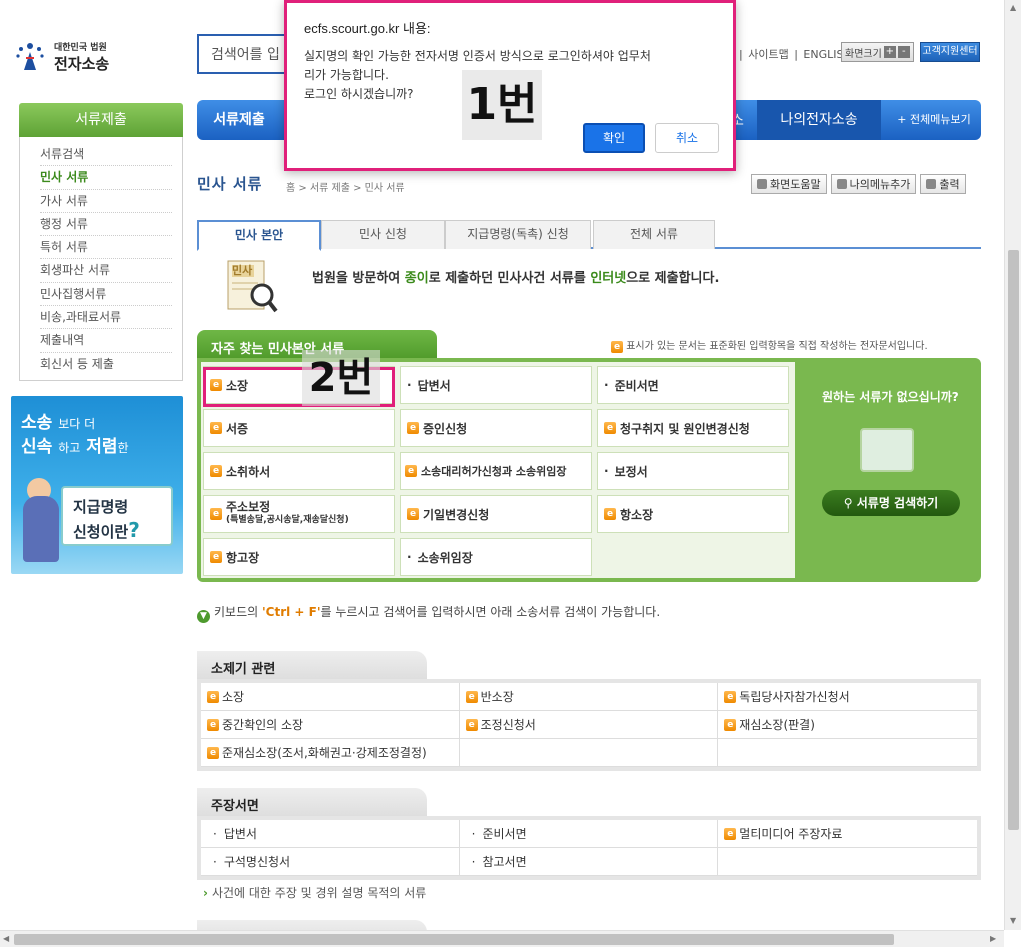  Describe the element at coordinates (324, 753) in the screenshot. I see `doc-label: 준재심소장(조서,화해권고·강제조정결정)` at that location.